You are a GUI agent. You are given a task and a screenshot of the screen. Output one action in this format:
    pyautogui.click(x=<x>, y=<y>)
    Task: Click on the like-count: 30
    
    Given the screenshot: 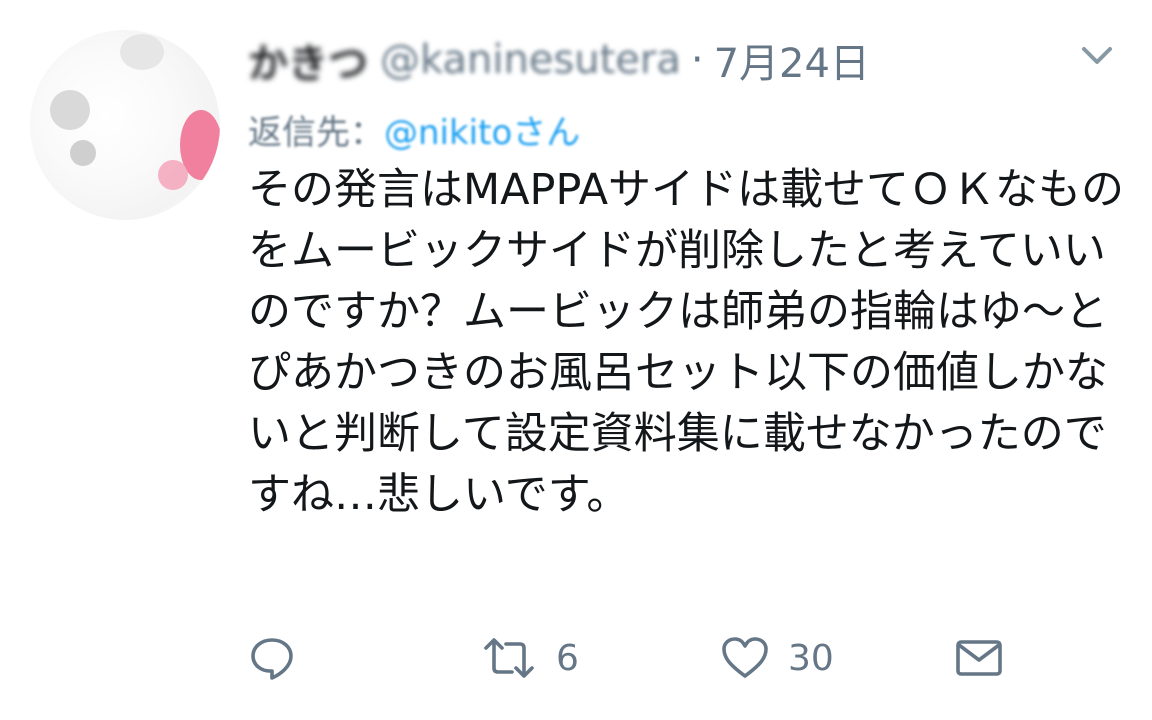 What is the action you would take?
    pyautogui.click(x=811, y=658)
    